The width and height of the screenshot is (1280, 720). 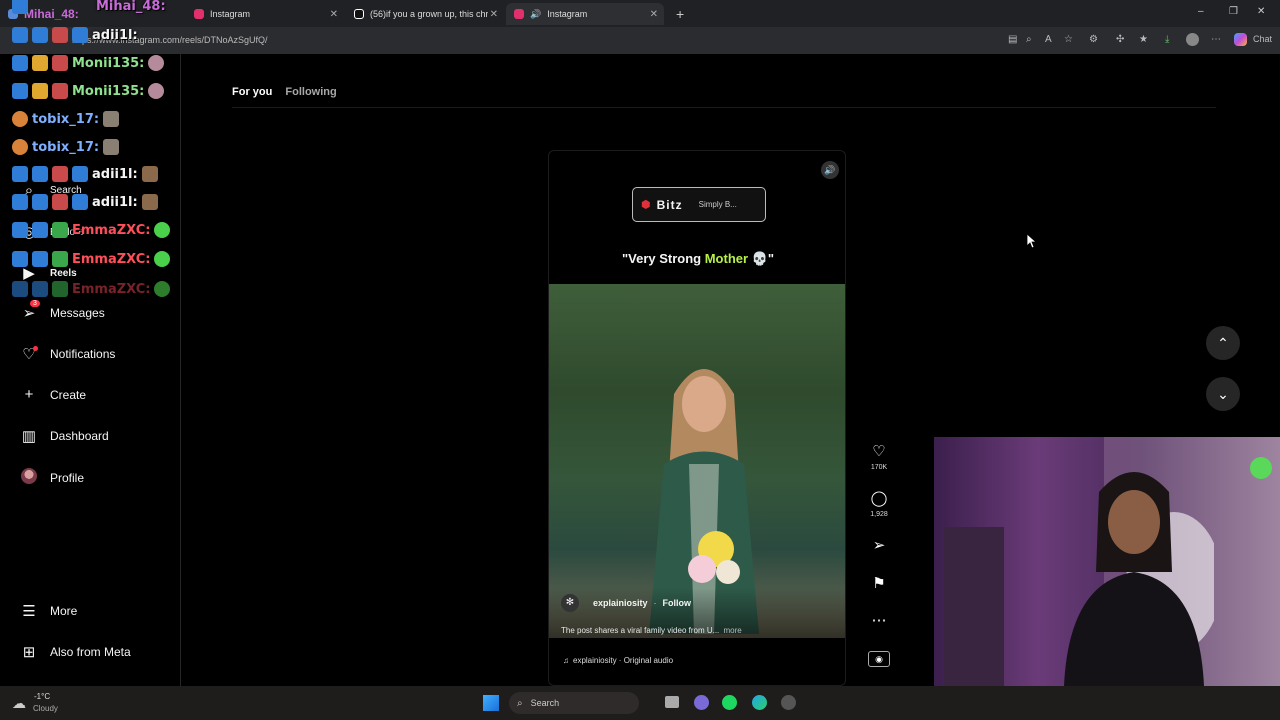 What do you see at coordinates (618, 660) in the screenshot?
I see `audio-row: ♫ explainiosity · Original audio` at bounding box center [618, 660].